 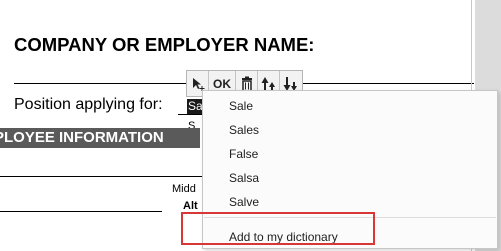 What do you see at coordinates (241, 106) in the screenshot?
I see `suggestion-item: Sale` at bounding box center [241, 106].